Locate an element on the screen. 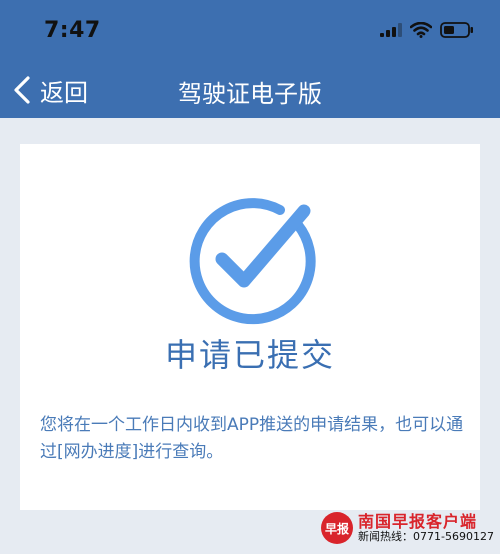  cellular-signal-icon is located at coordinates (391, 30).